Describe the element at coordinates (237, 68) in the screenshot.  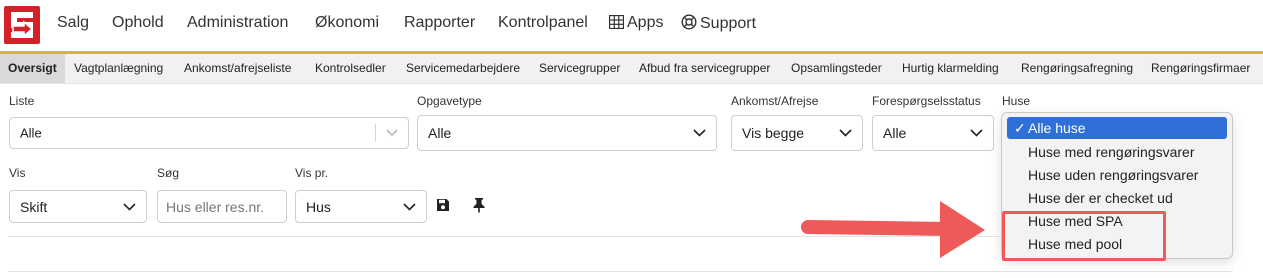
I see `tab-ankomst-afrejseliste: Ankomst/afrejseliste` at that location.